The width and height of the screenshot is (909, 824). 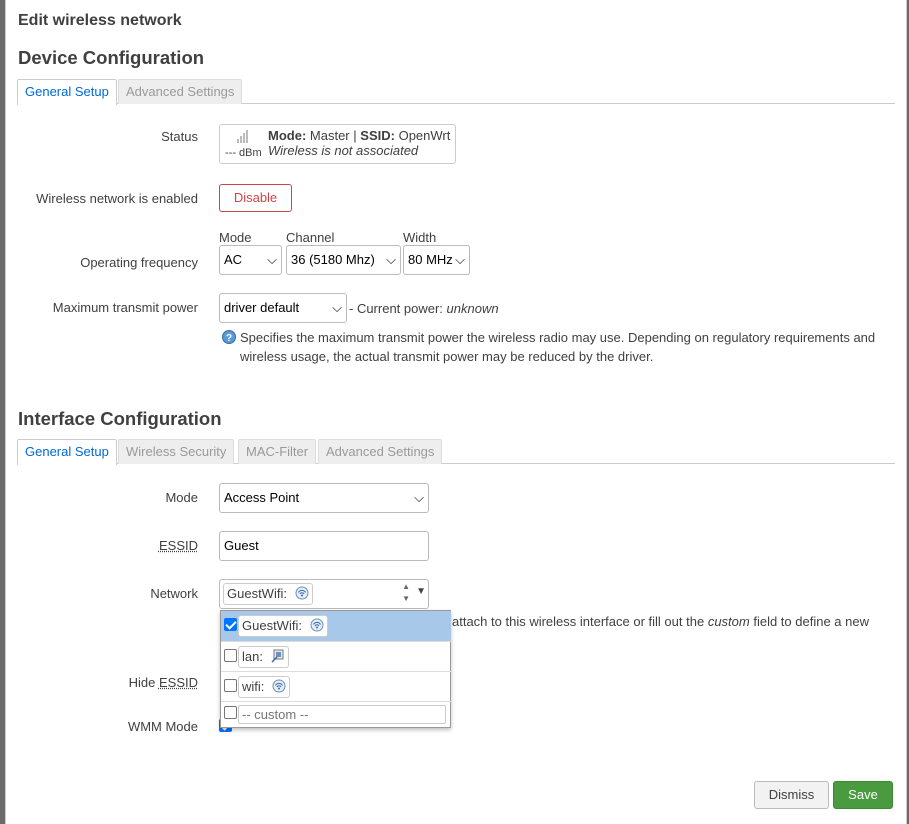 What do you see at coordinates (420, 237) in the screenshot?
I see `freq-width-label: Width` at bounding box center [420, 237].